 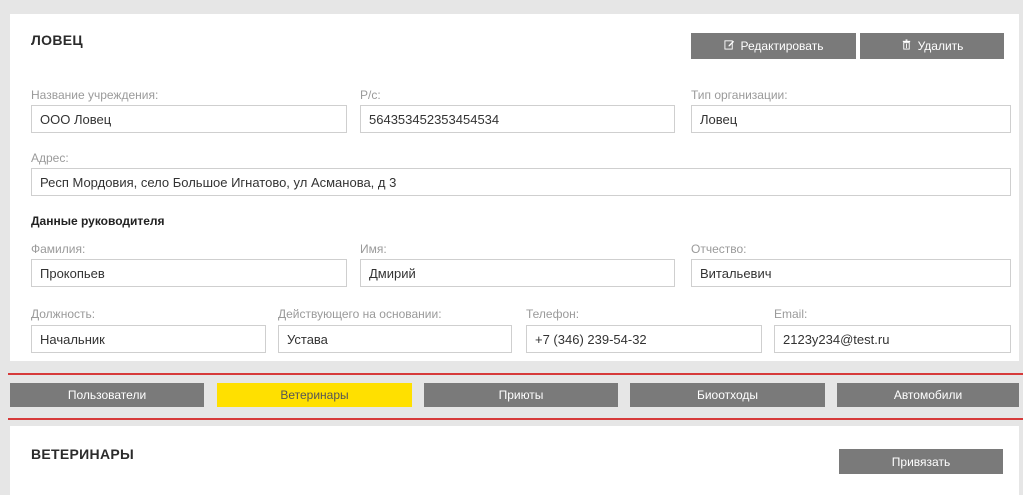 What do you see at coordinates (515, 419) in the screenshot?
I see `bottom-divider` at bounding box center [515, 419].